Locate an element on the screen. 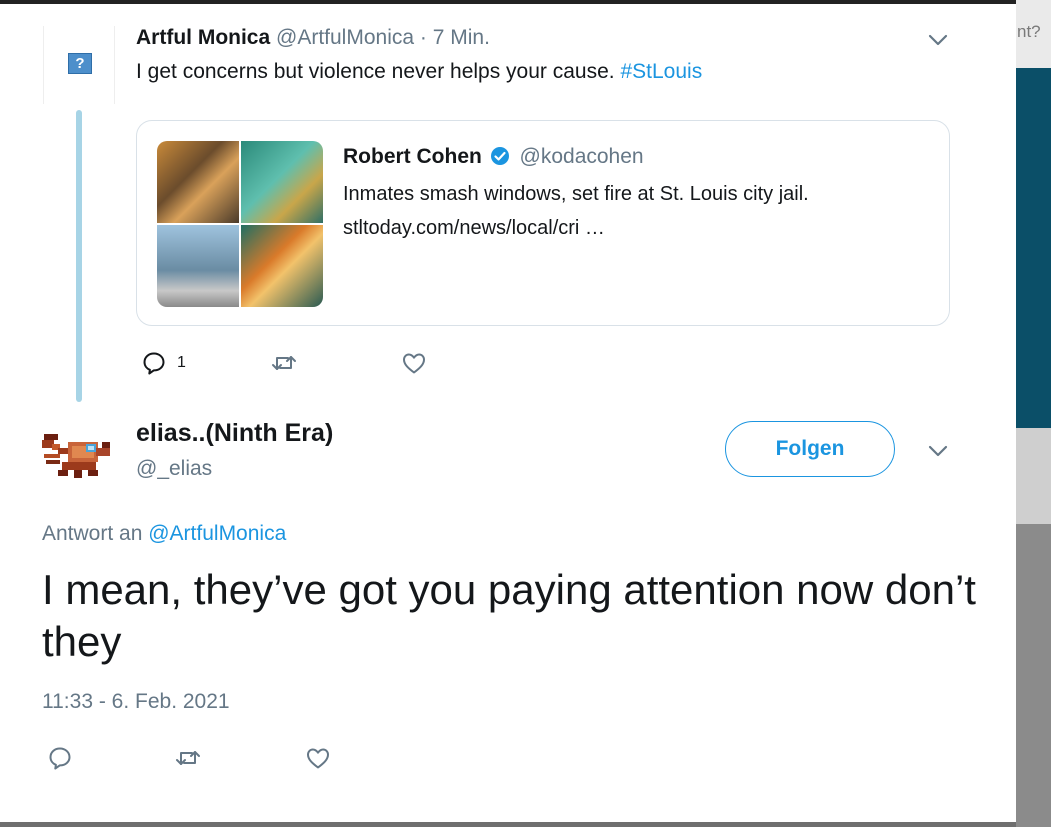  background-banner is located at coordinates (1033, 248).